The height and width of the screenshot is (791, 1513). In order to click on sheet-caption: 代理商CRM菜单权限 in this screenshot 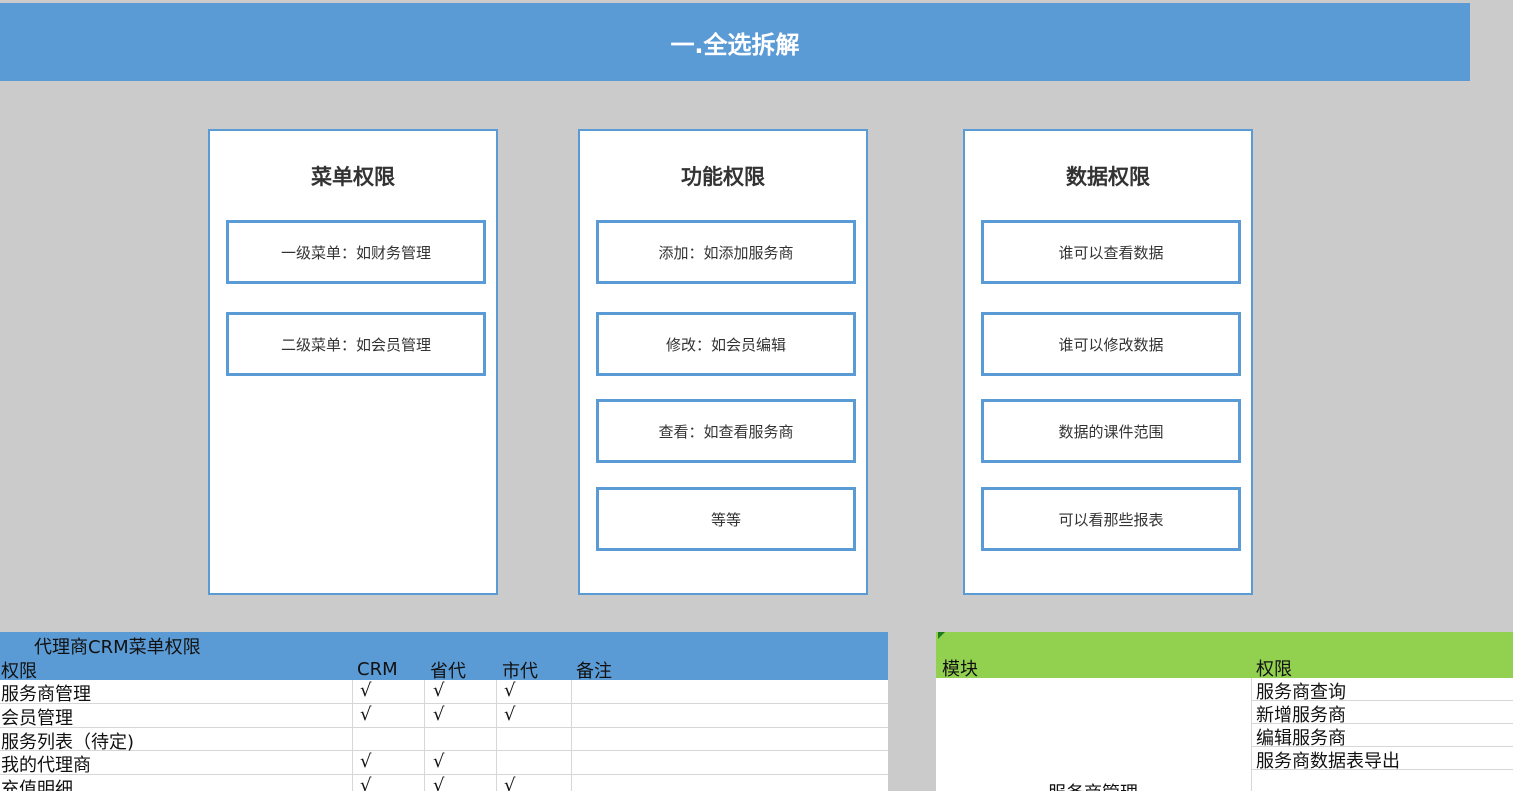, I will do `click(117, 647)`.